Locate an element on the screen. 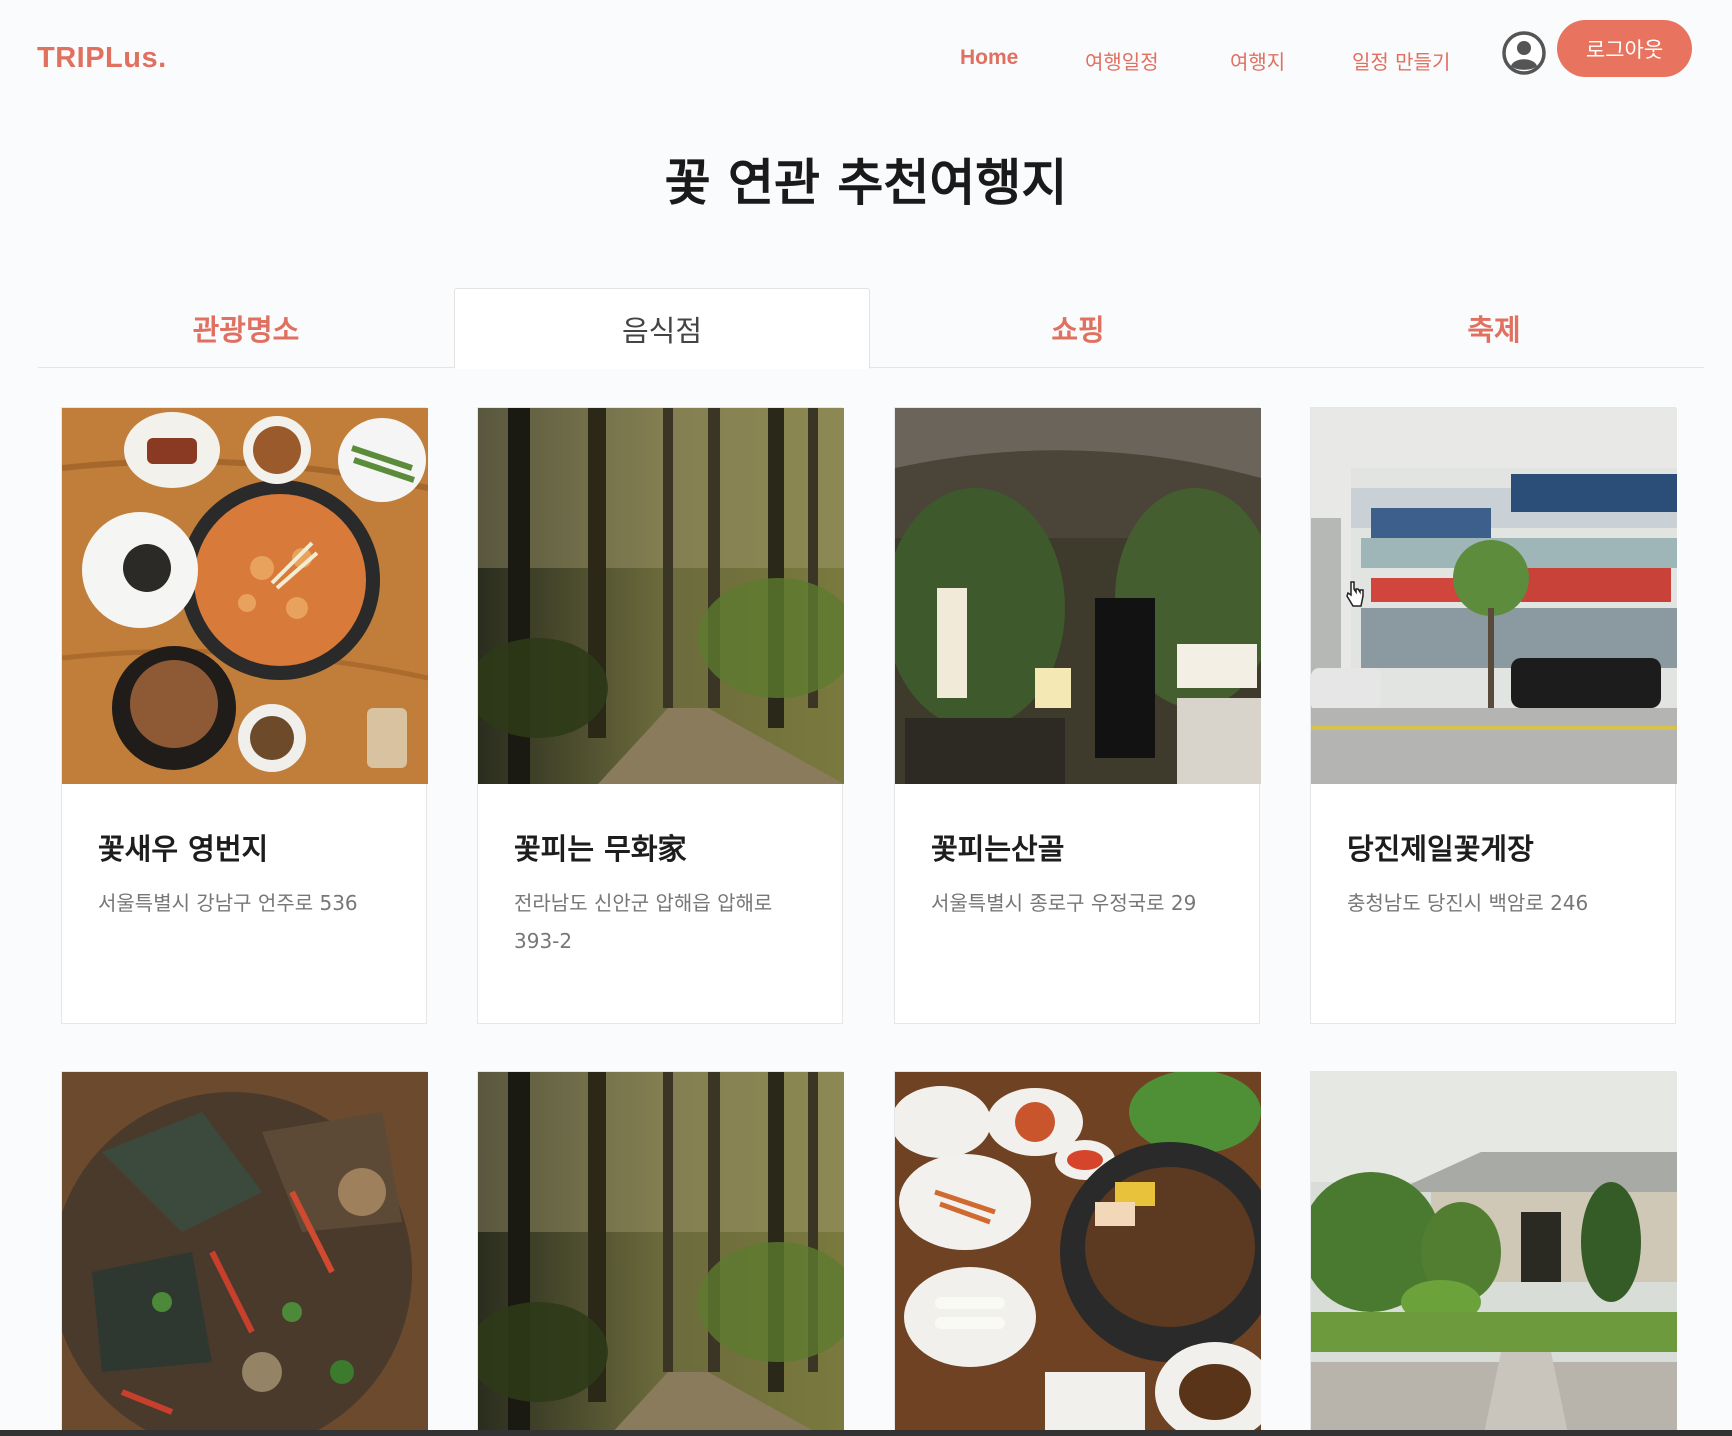 This screenshot has height=1436, width=1732. traditional-house-image is located at coordinates (1494, 1254).